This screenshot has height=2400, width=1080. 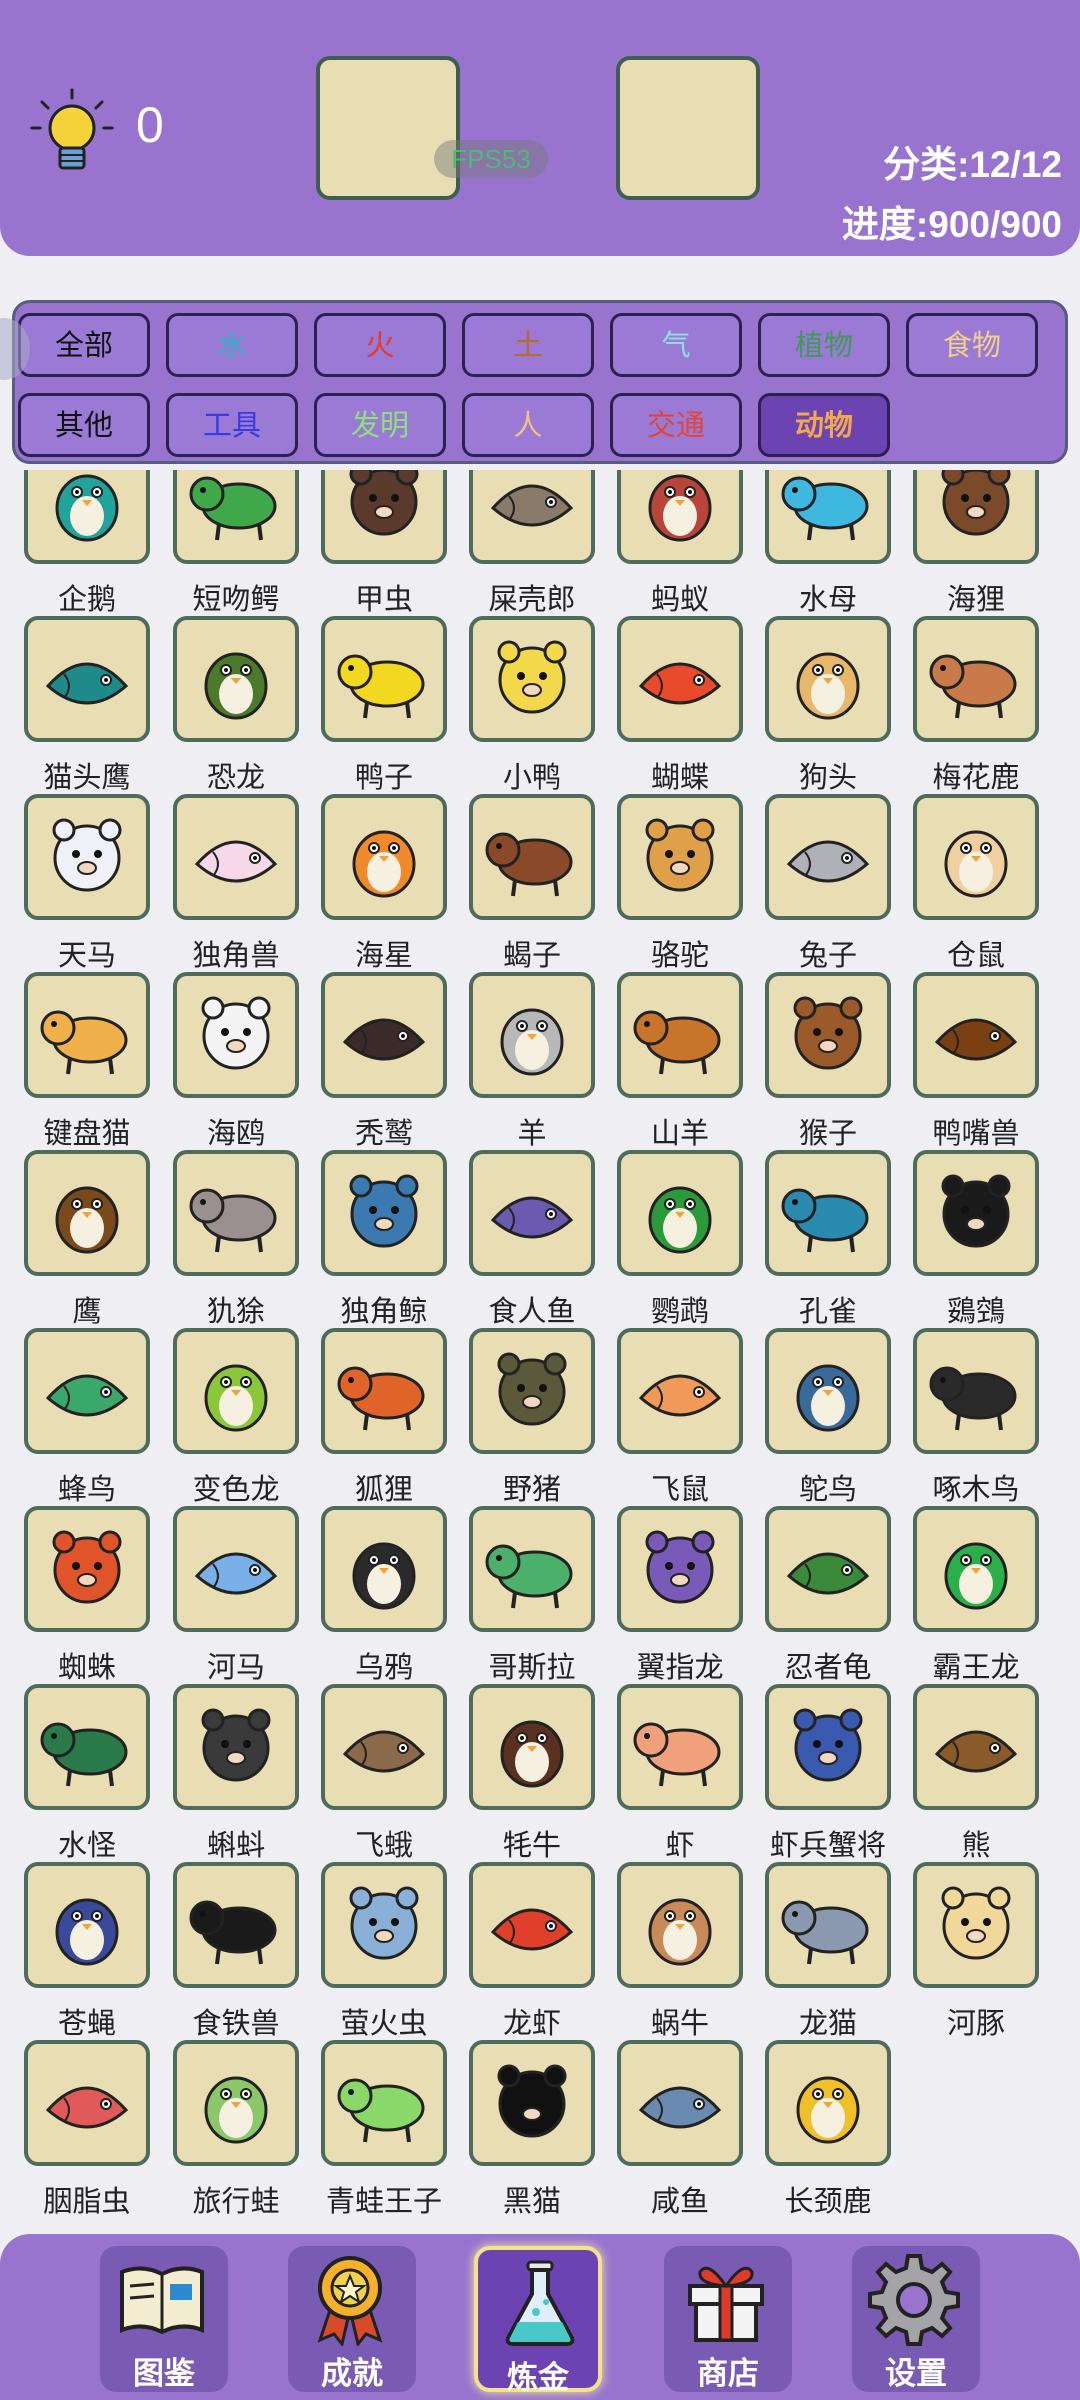 I want to click on element-label: 海鸥, so click(x=235, y=1133).